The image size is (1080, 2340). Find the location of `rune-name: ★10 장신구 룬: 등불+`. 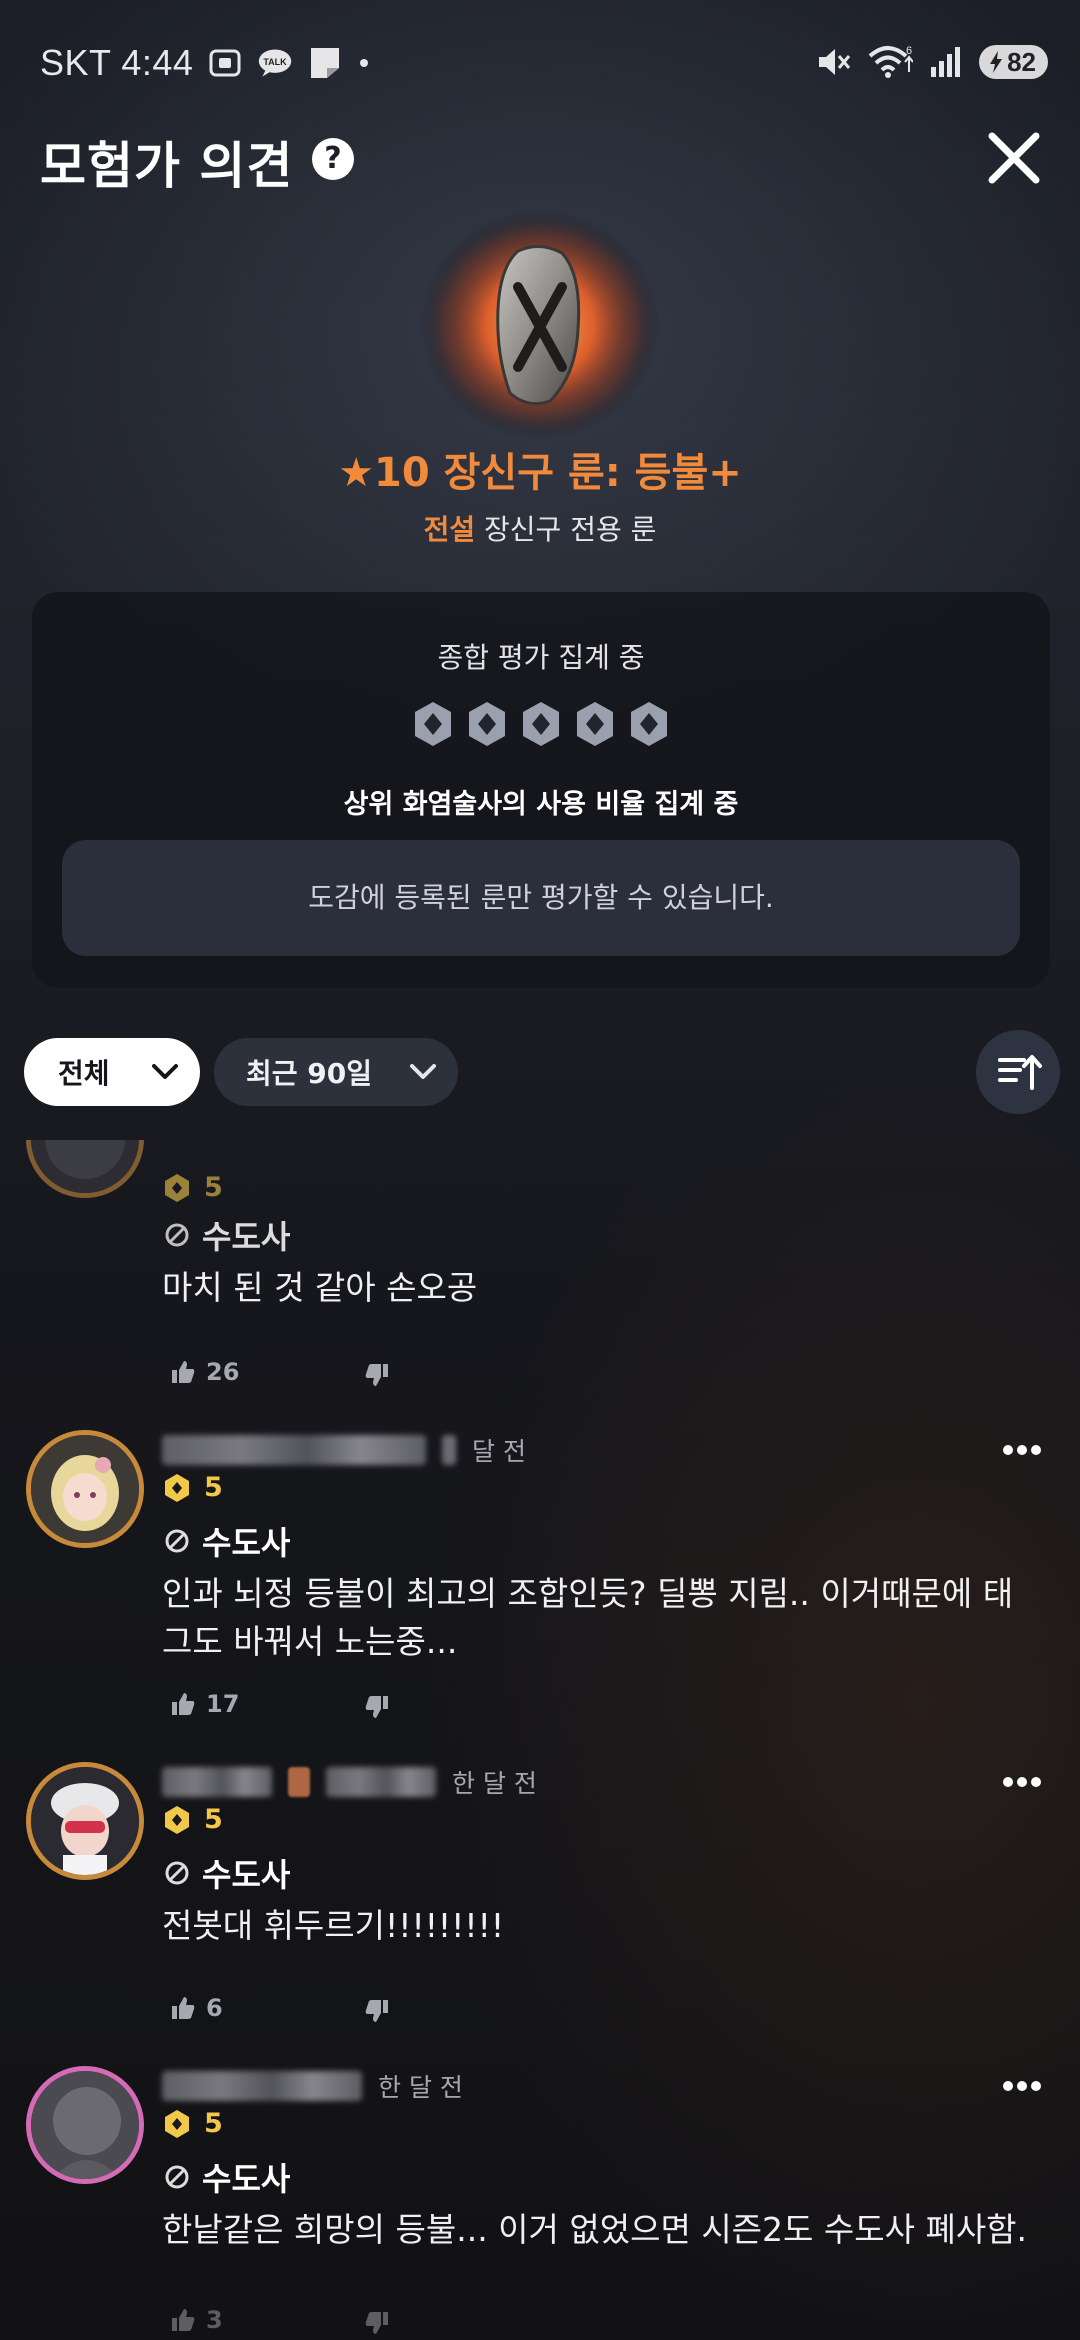

rune-name: ★10 장신구 룬: 등불+ is located at coordinates (540, 473).